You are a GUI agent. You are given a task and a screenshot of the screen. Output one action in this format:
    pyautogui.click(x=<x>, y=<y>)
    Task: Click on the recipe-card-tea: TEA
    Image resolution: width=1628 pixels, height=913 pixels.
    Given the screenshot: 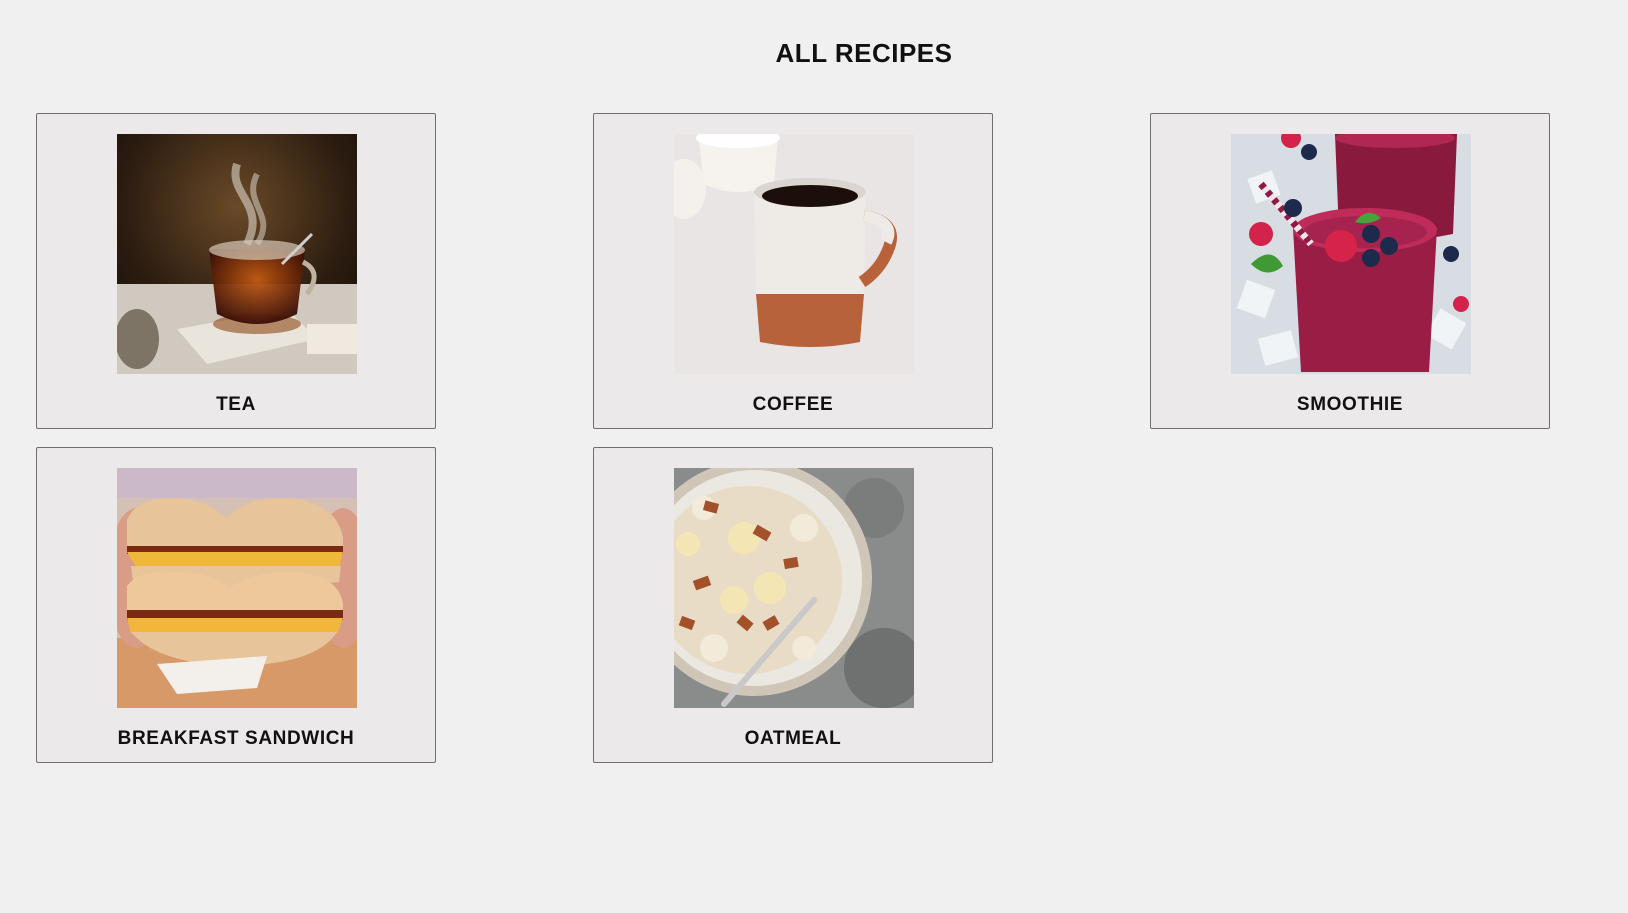 What is the action you would take?
    pyautogui.click(x=236, y=271)
    